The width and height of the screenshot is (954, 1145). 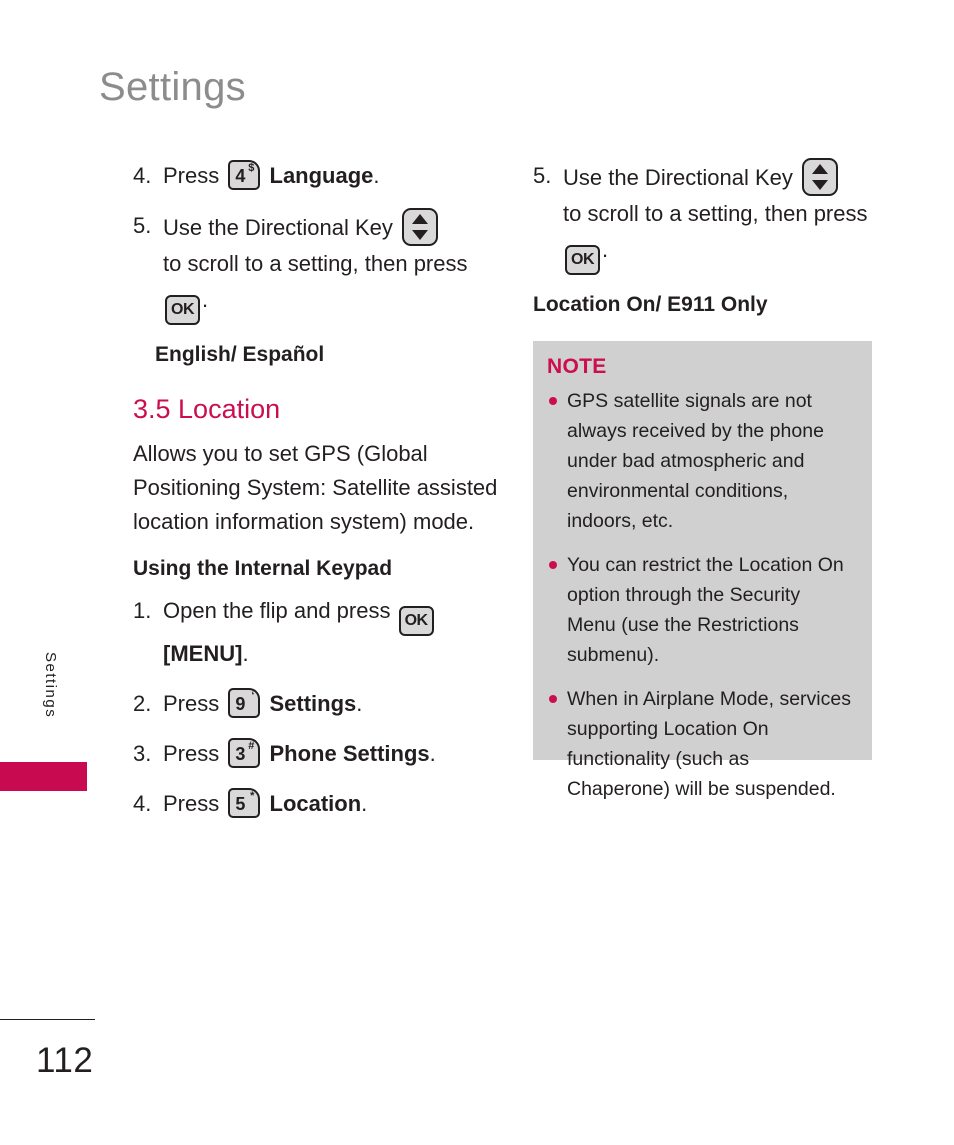 I want to click on section-heading-location: 3.5 Location, so click(x=207, y=409).